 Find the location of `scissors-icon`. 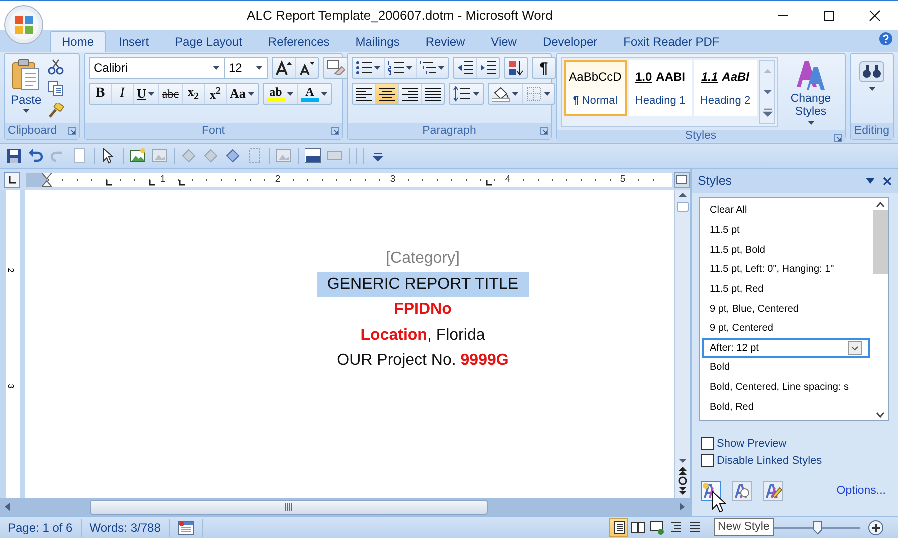

scissors-icon is located at coordinates (56, 67).